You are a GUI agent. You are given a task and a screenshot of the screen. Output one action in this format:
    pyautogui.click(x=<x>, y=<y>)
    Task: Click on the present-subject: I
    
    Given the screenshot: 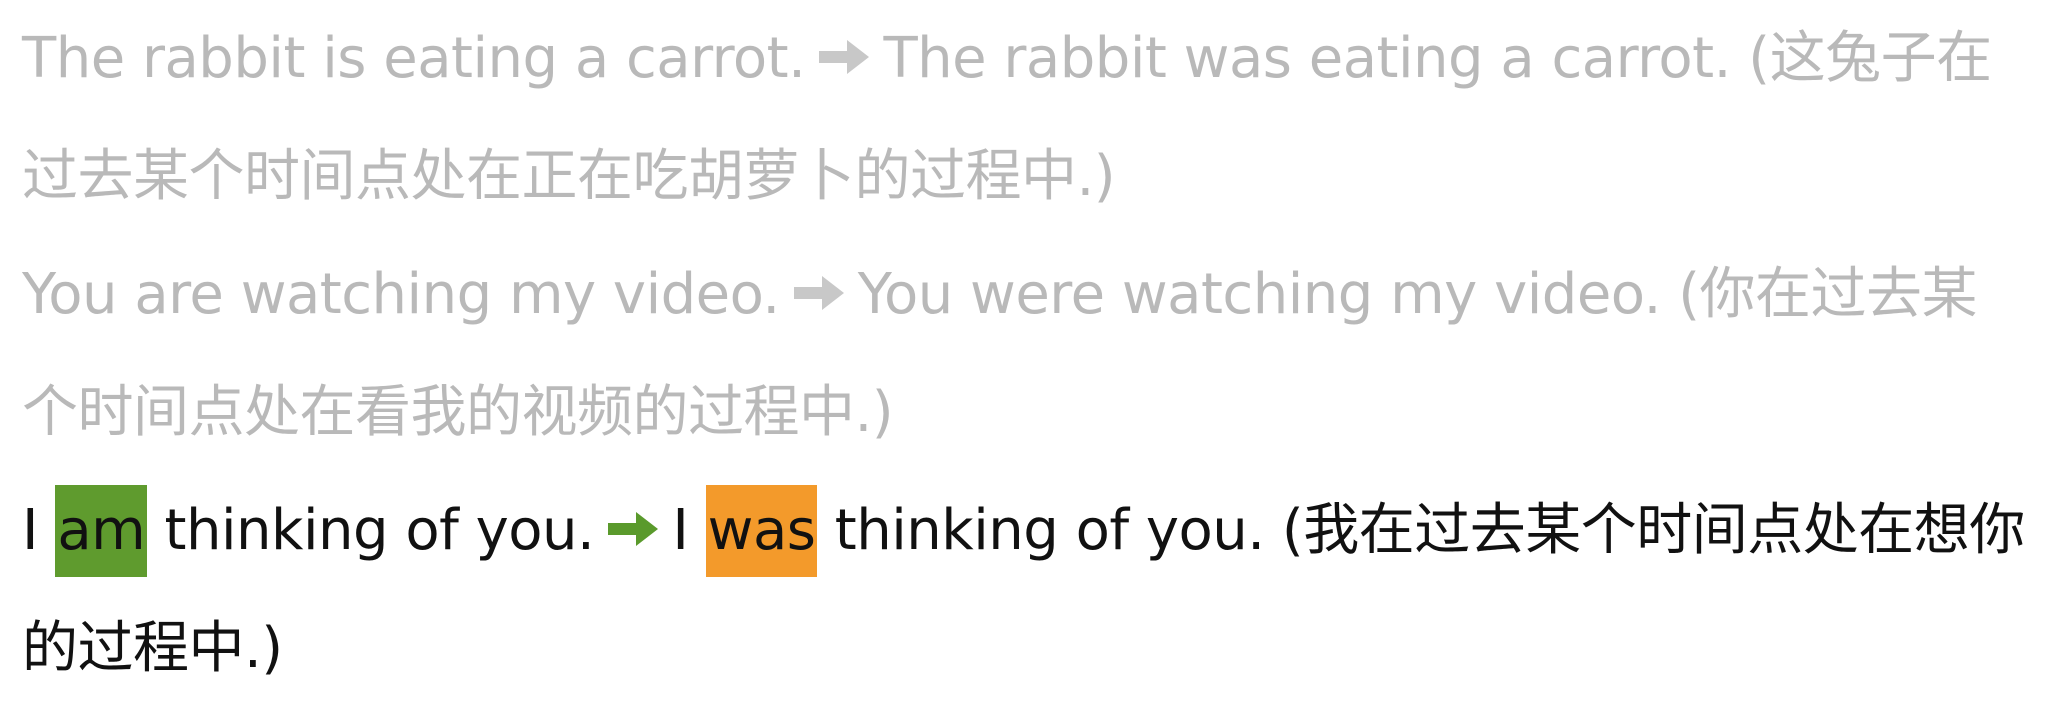 What is the action you would take?
    pyautogui.click(x=30, y=530)
    